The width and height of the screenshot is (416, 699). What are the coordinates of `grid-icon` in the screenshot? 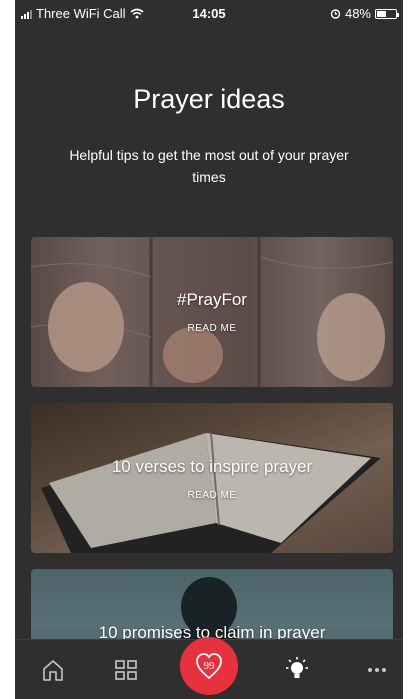 It's located at (126, 670).